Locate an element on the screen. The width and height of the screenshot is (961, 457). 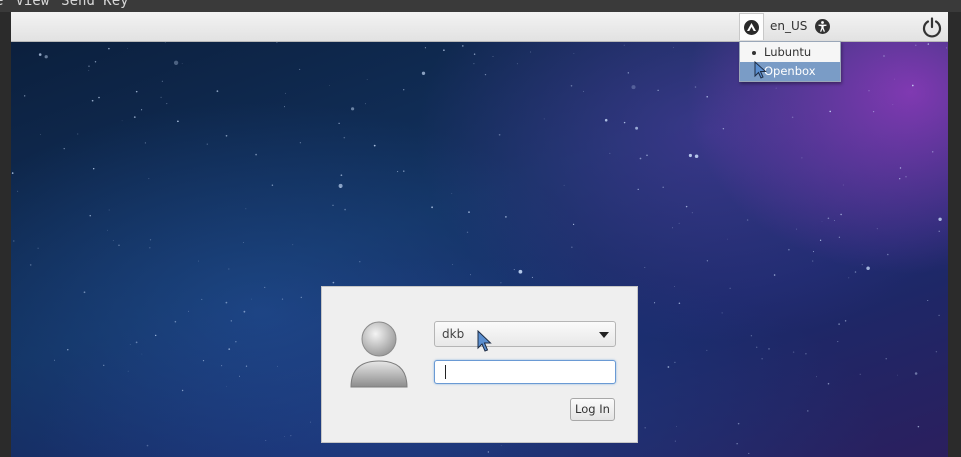
user-avatar-icon is located at coordinates (379, 354).